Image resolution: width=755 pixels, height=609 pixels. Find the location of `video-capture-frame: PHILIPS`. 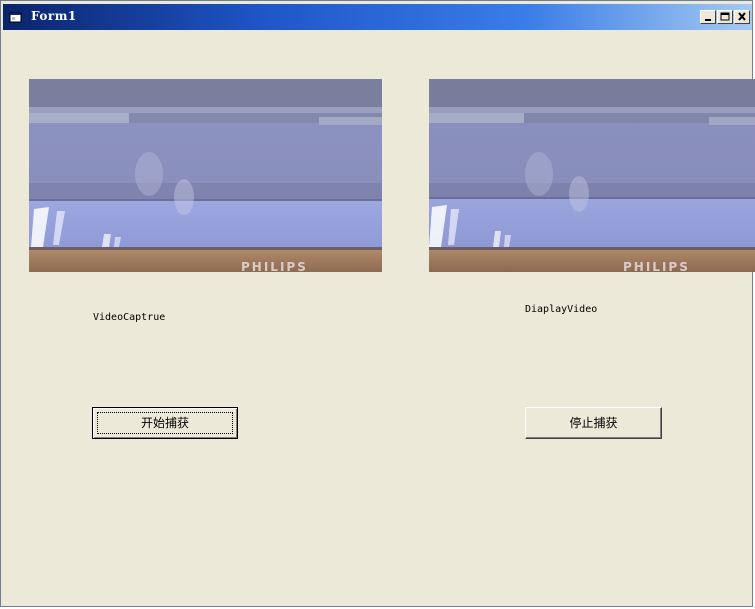

video-capture-frame: PHILIPS is located at coordinates (205, 175).